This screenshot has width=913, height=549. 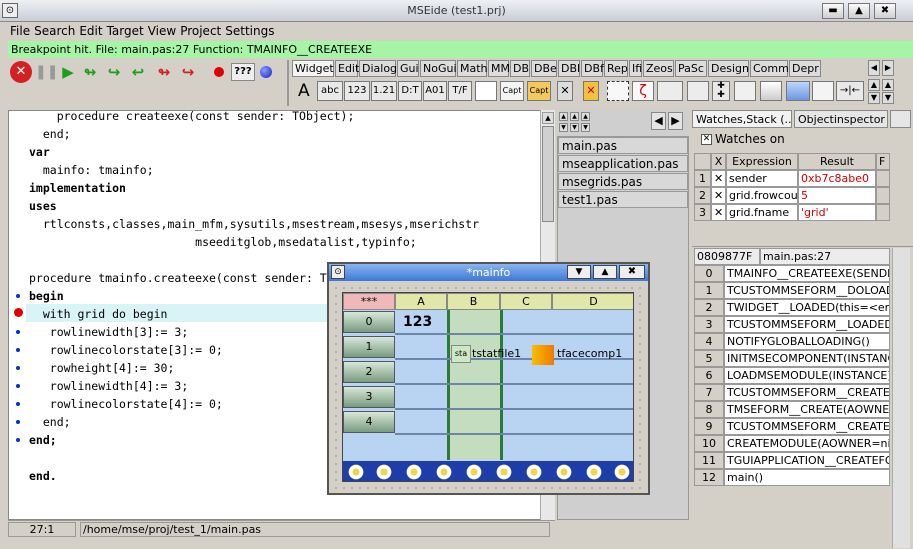 What do you see at coordinates (384, 91) in the screenshot?
I see `real-edit-icon: 1.21` at bounding box center [384, 91].